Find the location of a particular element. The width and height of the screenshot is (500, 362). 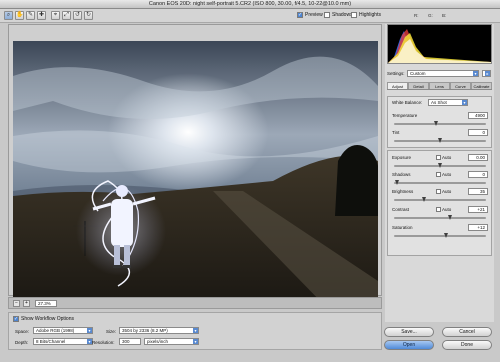

space-select: Adobe RGB (1998) ▾ is located at coordinates (63, 330).